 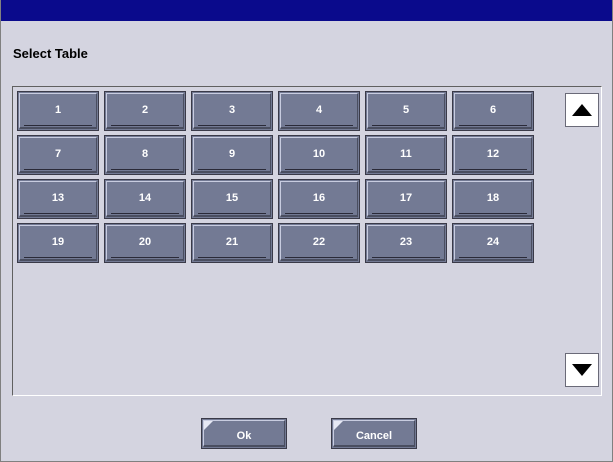 I want to click on table-button-21: 21, so click(x=232, y=243).